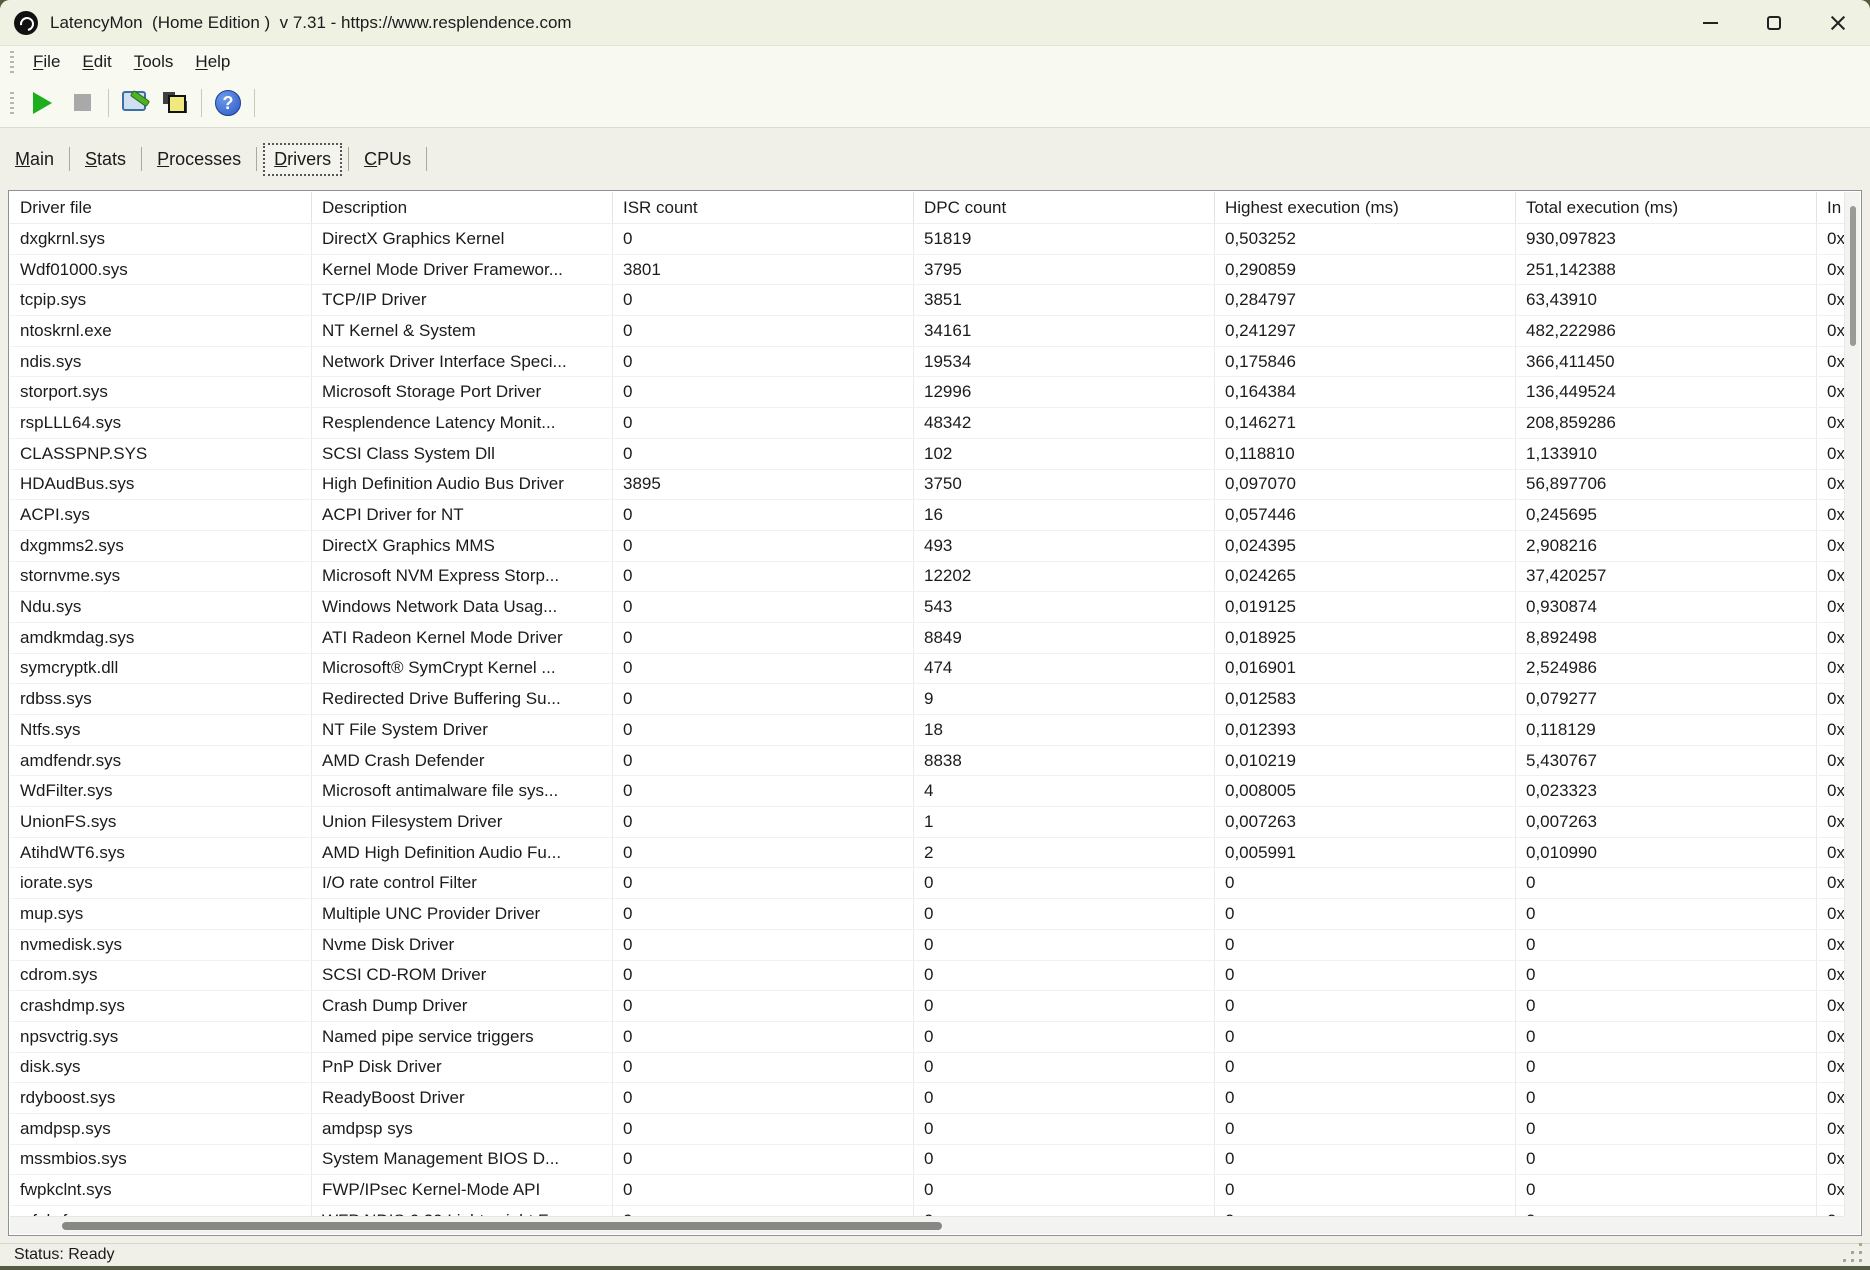 This screenshot has width=1870, height=1270. I want to click on cell-dpc-count: 12996, so click(1064, 392).